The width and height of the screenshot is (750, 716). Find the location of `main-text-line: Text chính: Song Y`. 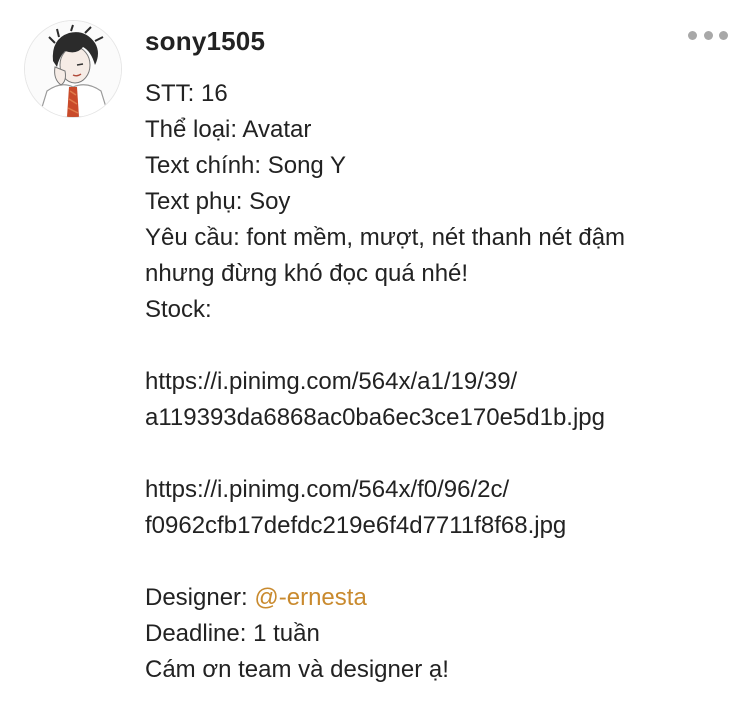

main-text-line: Text chính: Song Y is located at coordinates (246, 165).